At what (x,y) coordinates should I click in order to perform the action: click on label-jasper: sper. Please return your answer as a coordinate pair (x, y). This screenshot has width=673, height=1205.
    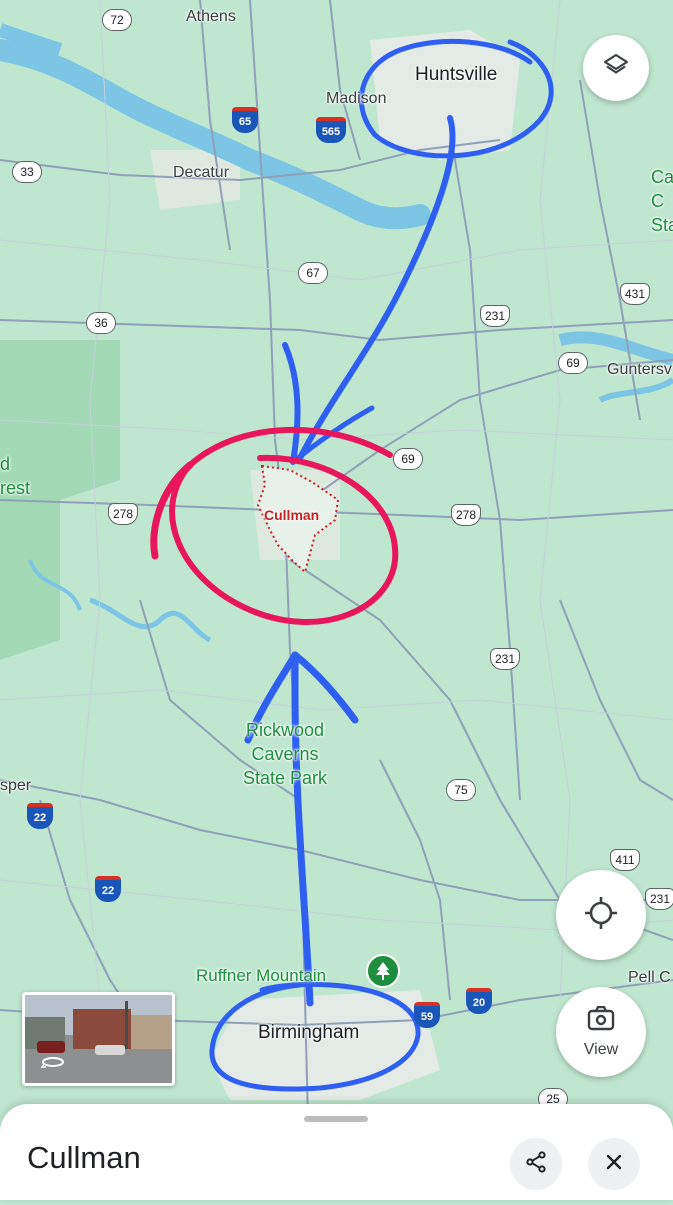
    Looking at the image, I should click on (16, 785).